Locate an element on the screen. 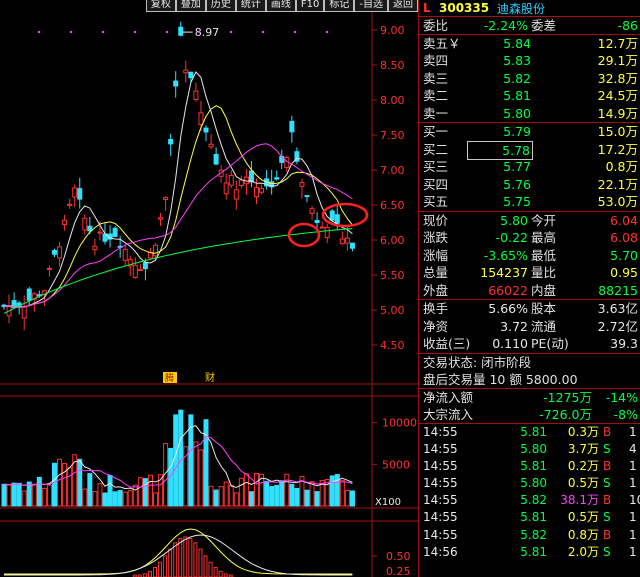 The image size is (640, 577). bid-row-4: 买四 5.76 22.1万 is located at coordinates (529, 185).